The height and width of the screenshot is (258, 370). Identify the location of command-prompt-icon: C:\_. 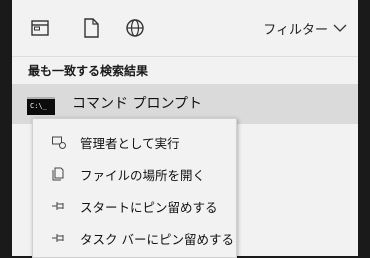
(41, 106).